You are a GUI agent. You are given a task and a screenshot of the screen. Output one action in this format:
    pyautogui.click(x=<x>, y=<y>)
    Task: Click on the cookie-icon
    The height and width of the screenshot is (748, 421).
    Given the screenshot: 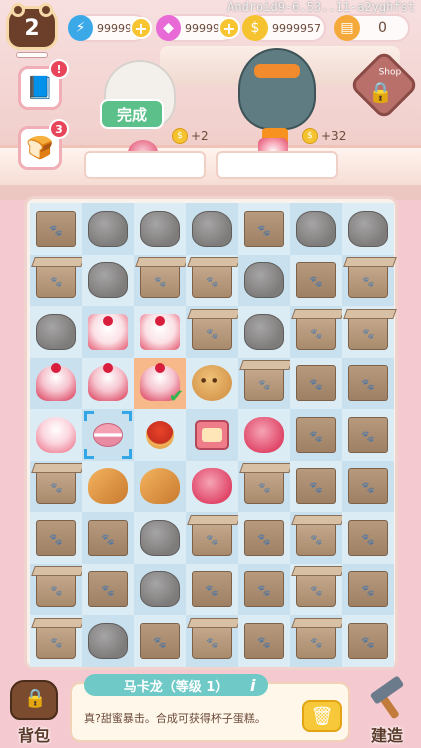 What is the action you would take?
    pyautogui.click(x=212, y=383)
    